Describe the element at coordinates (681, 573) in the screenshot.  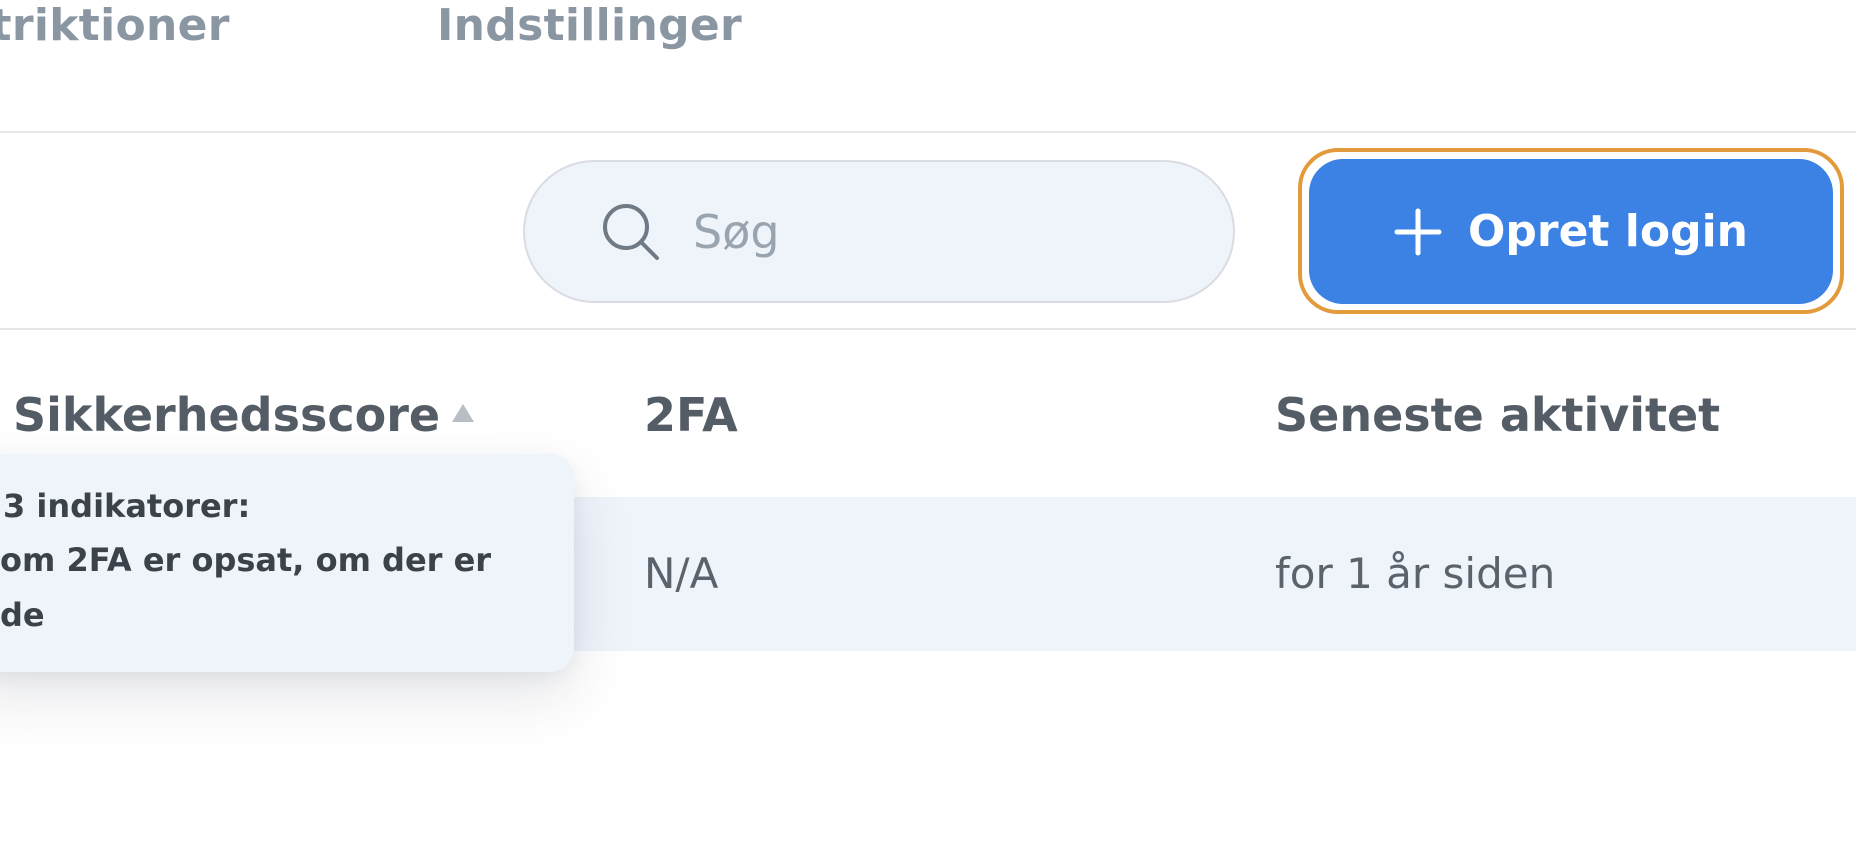
I see `cell-2fa: N/A` at that location.